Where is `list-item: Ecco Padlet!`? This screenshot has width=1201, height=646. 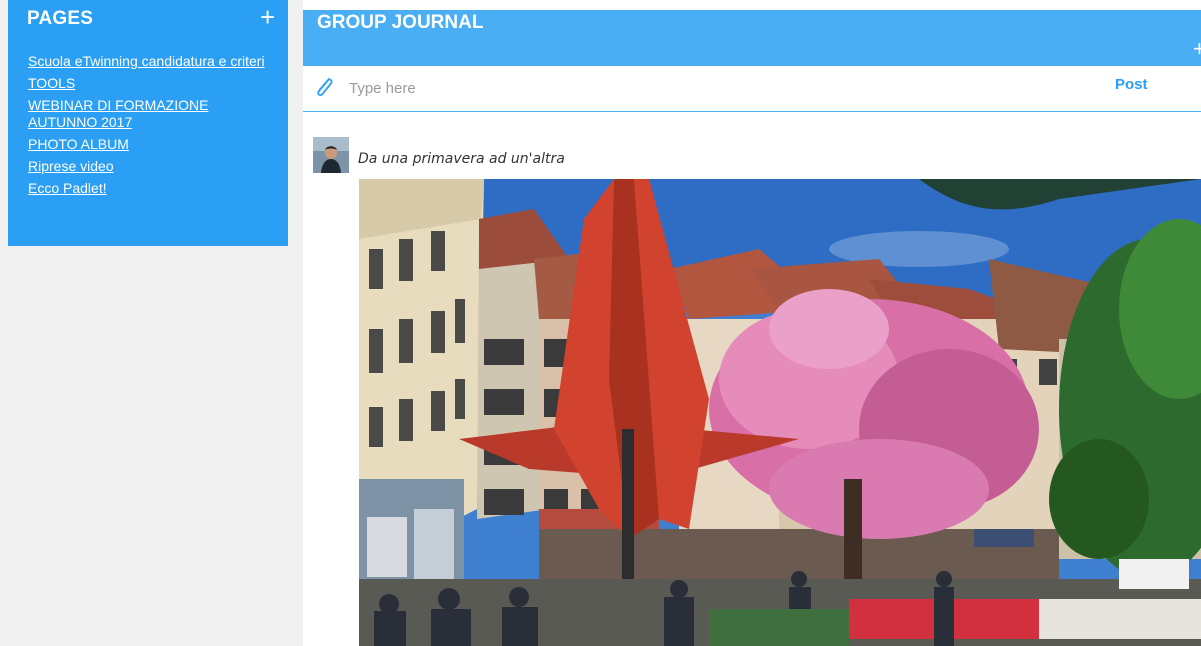 list-item: Ecco Padlet! is located at coordinates (153, 188).